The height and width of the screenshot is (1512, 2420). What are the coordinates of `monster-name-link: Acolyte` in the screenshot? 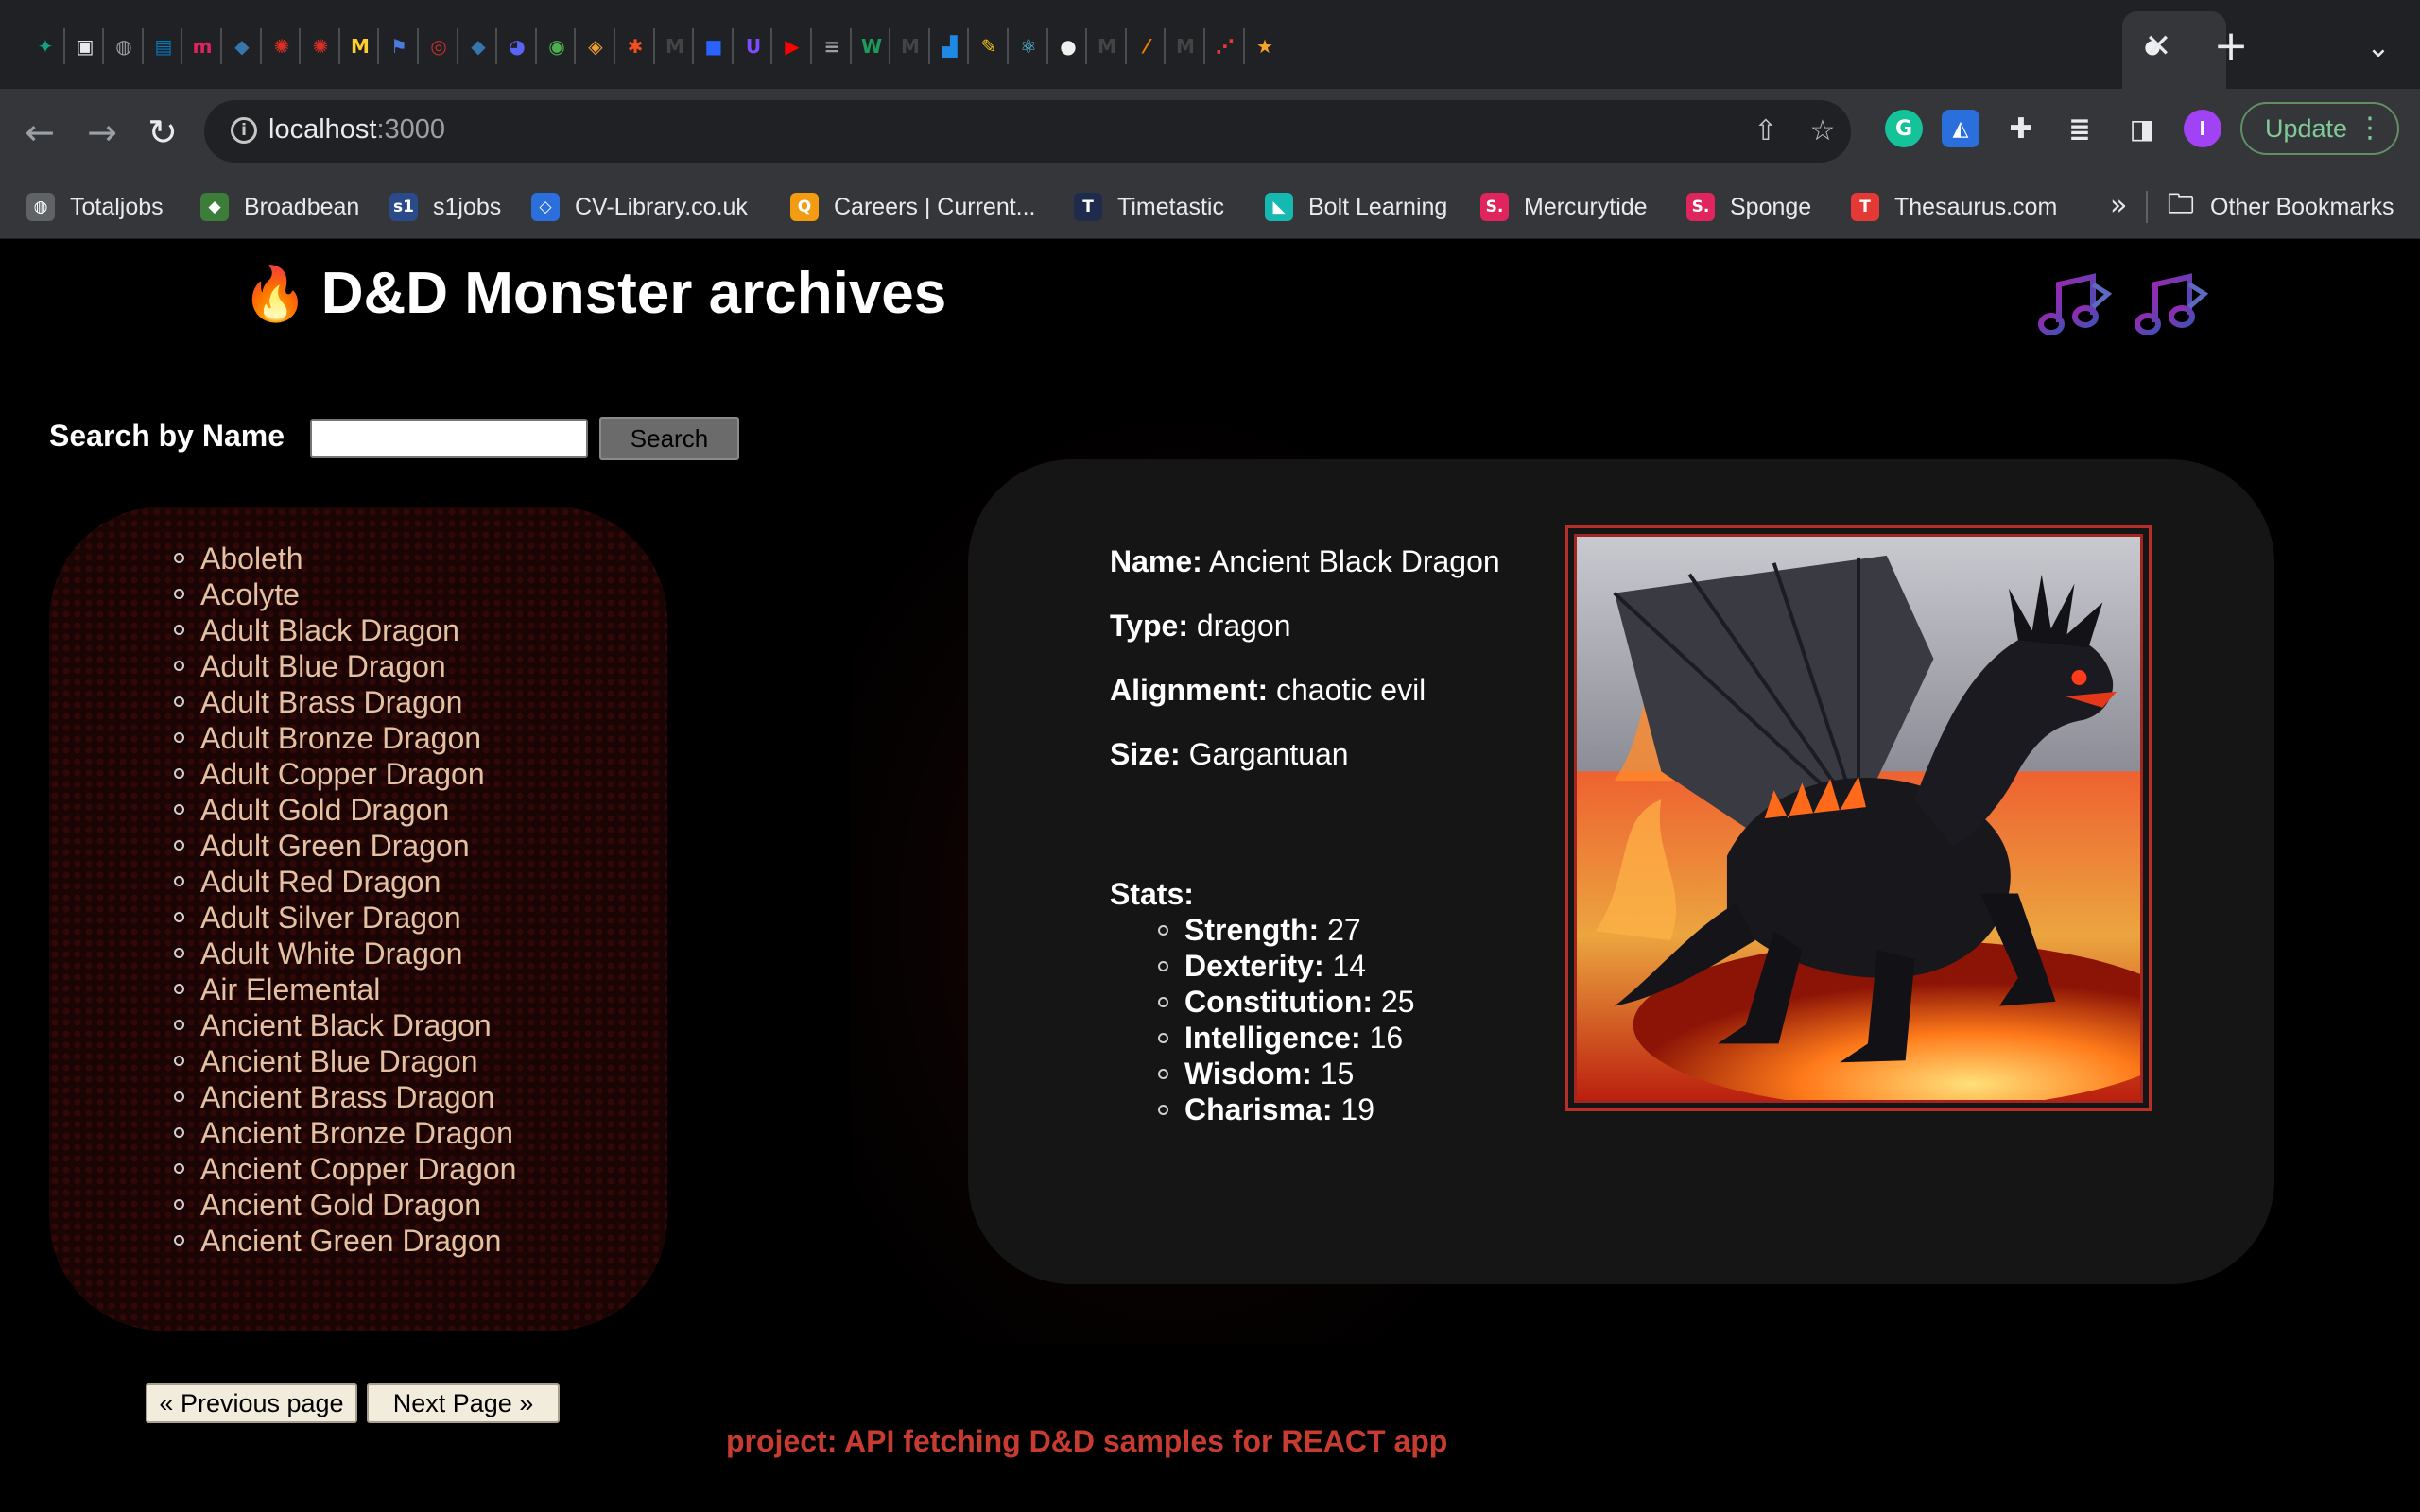 It's located at (250, 594).